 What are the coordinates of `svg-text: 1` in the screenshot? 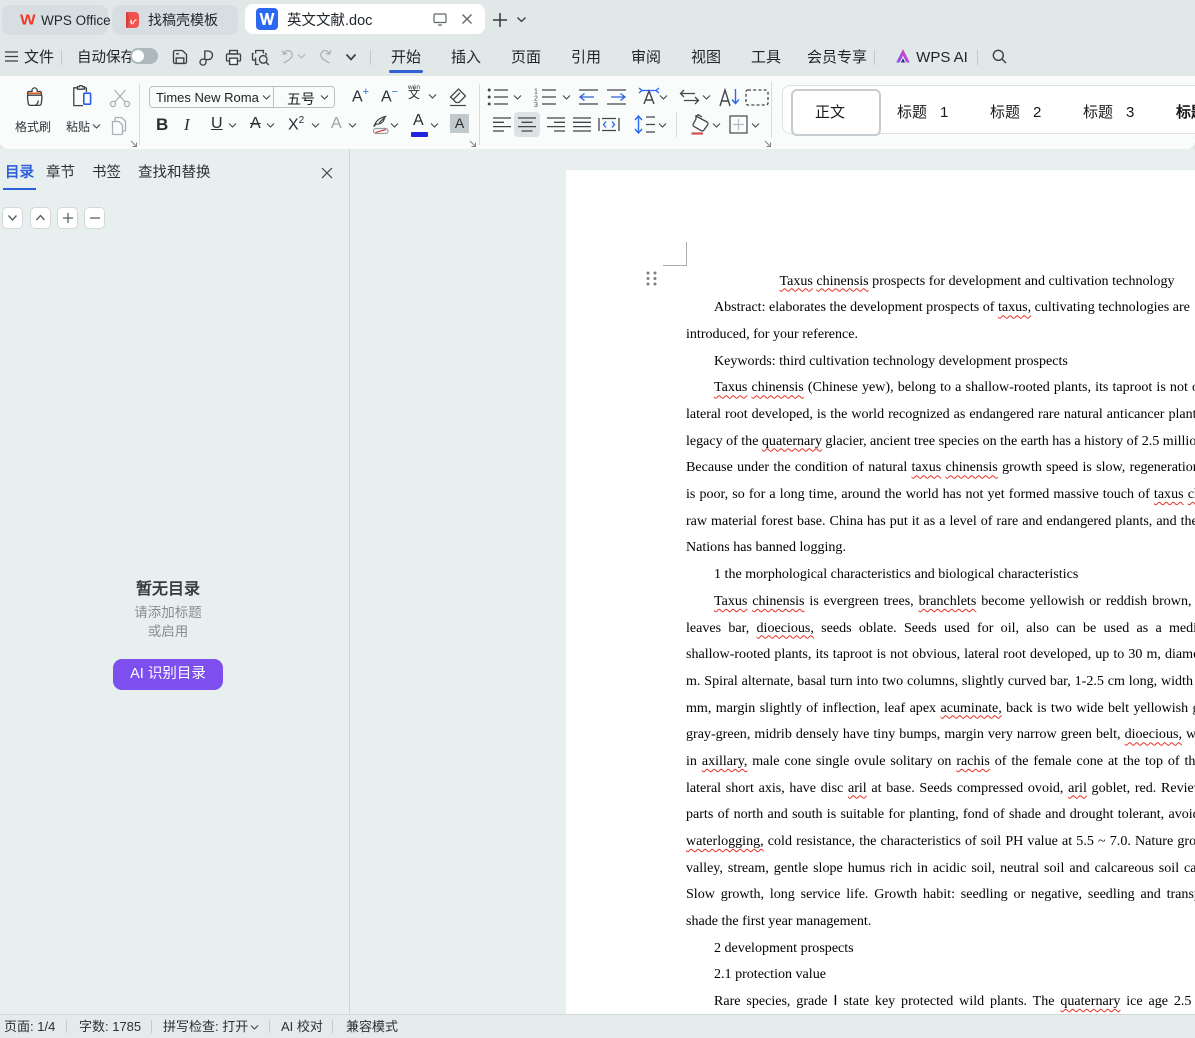 It's located at (536, 92).